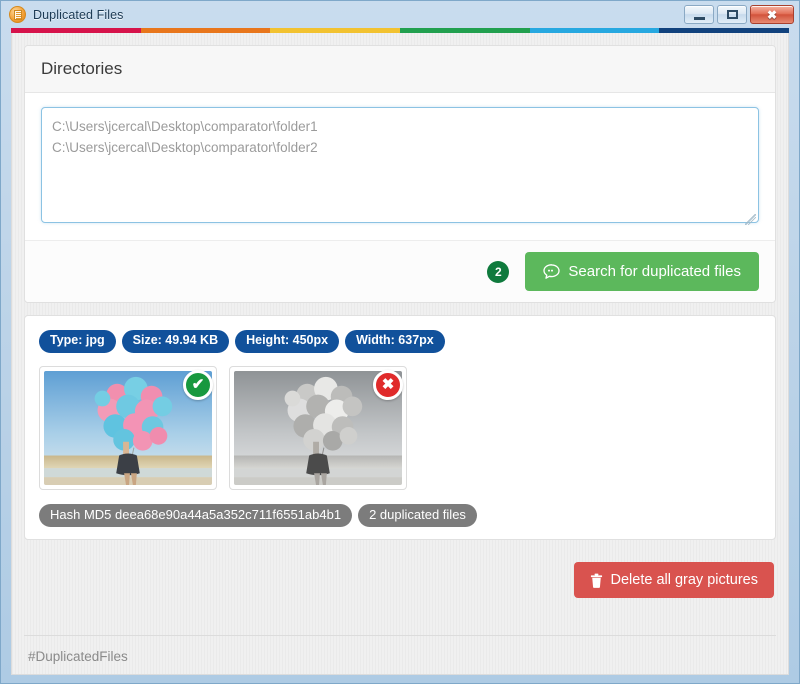 The image size is (800, 684). Describe the element at coordinates (77, 341) in the screenshot. I see `status-badge: Type: jpg` at that location.